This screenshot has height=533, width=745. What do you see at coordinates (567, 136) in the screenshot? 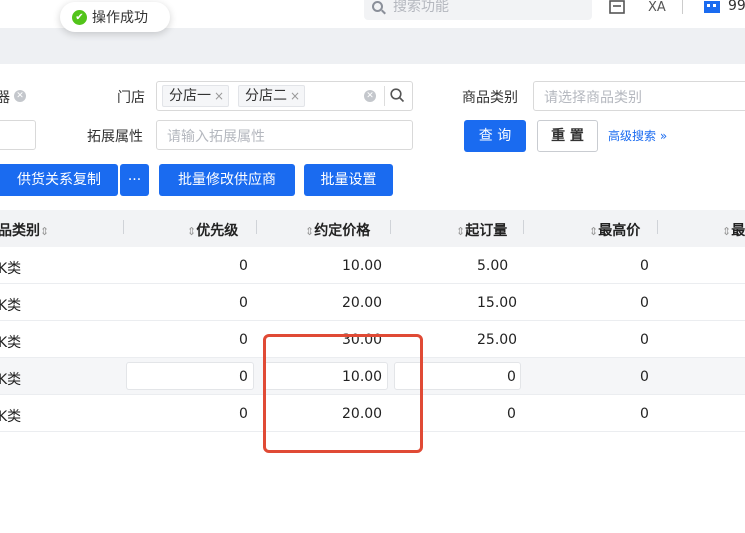
I see `reset-button: 重 置` at bounding box center [567, 136].